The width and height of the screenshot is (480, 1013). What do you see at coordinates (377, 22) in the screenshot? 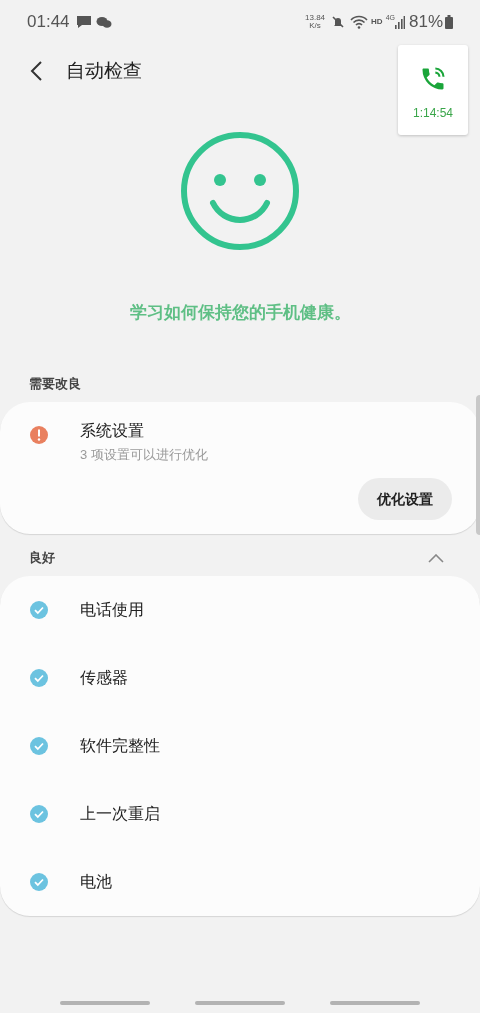
I see `hd-label: HD` at bounding box center [377, 22].